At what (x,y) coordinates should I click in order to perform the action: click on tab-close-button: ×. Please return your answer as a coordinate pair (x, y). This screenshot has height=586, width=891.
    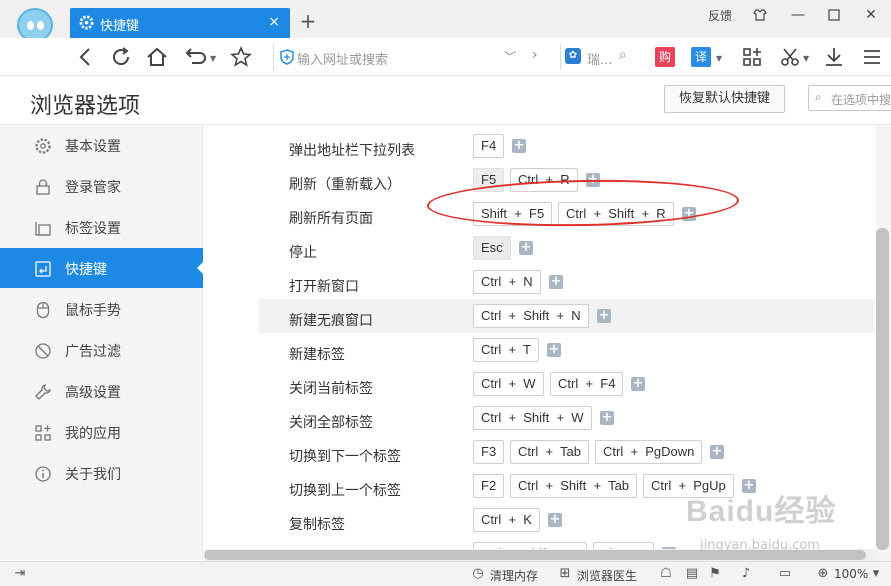
    Looking at the image, I should click on (274, 22).